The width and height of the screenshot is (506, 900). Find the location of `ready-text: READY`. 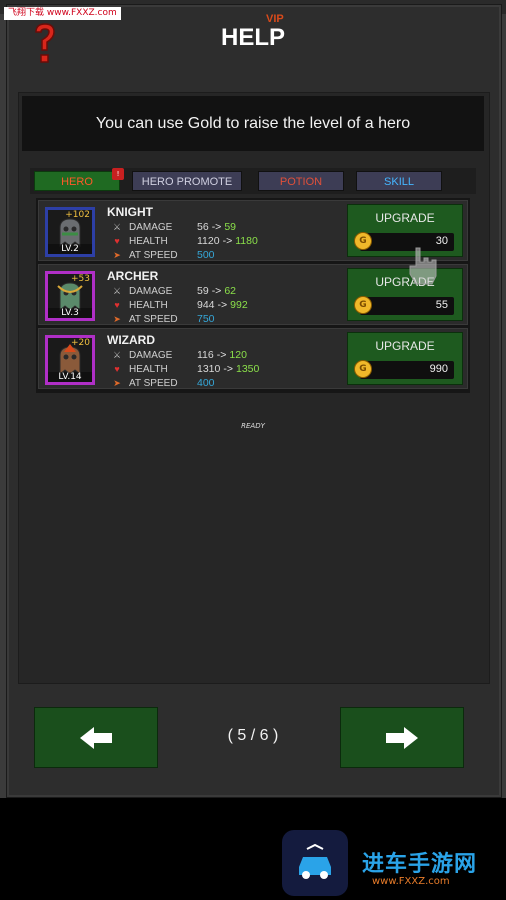

ready-text: READY is located at coordinates (253, 426).